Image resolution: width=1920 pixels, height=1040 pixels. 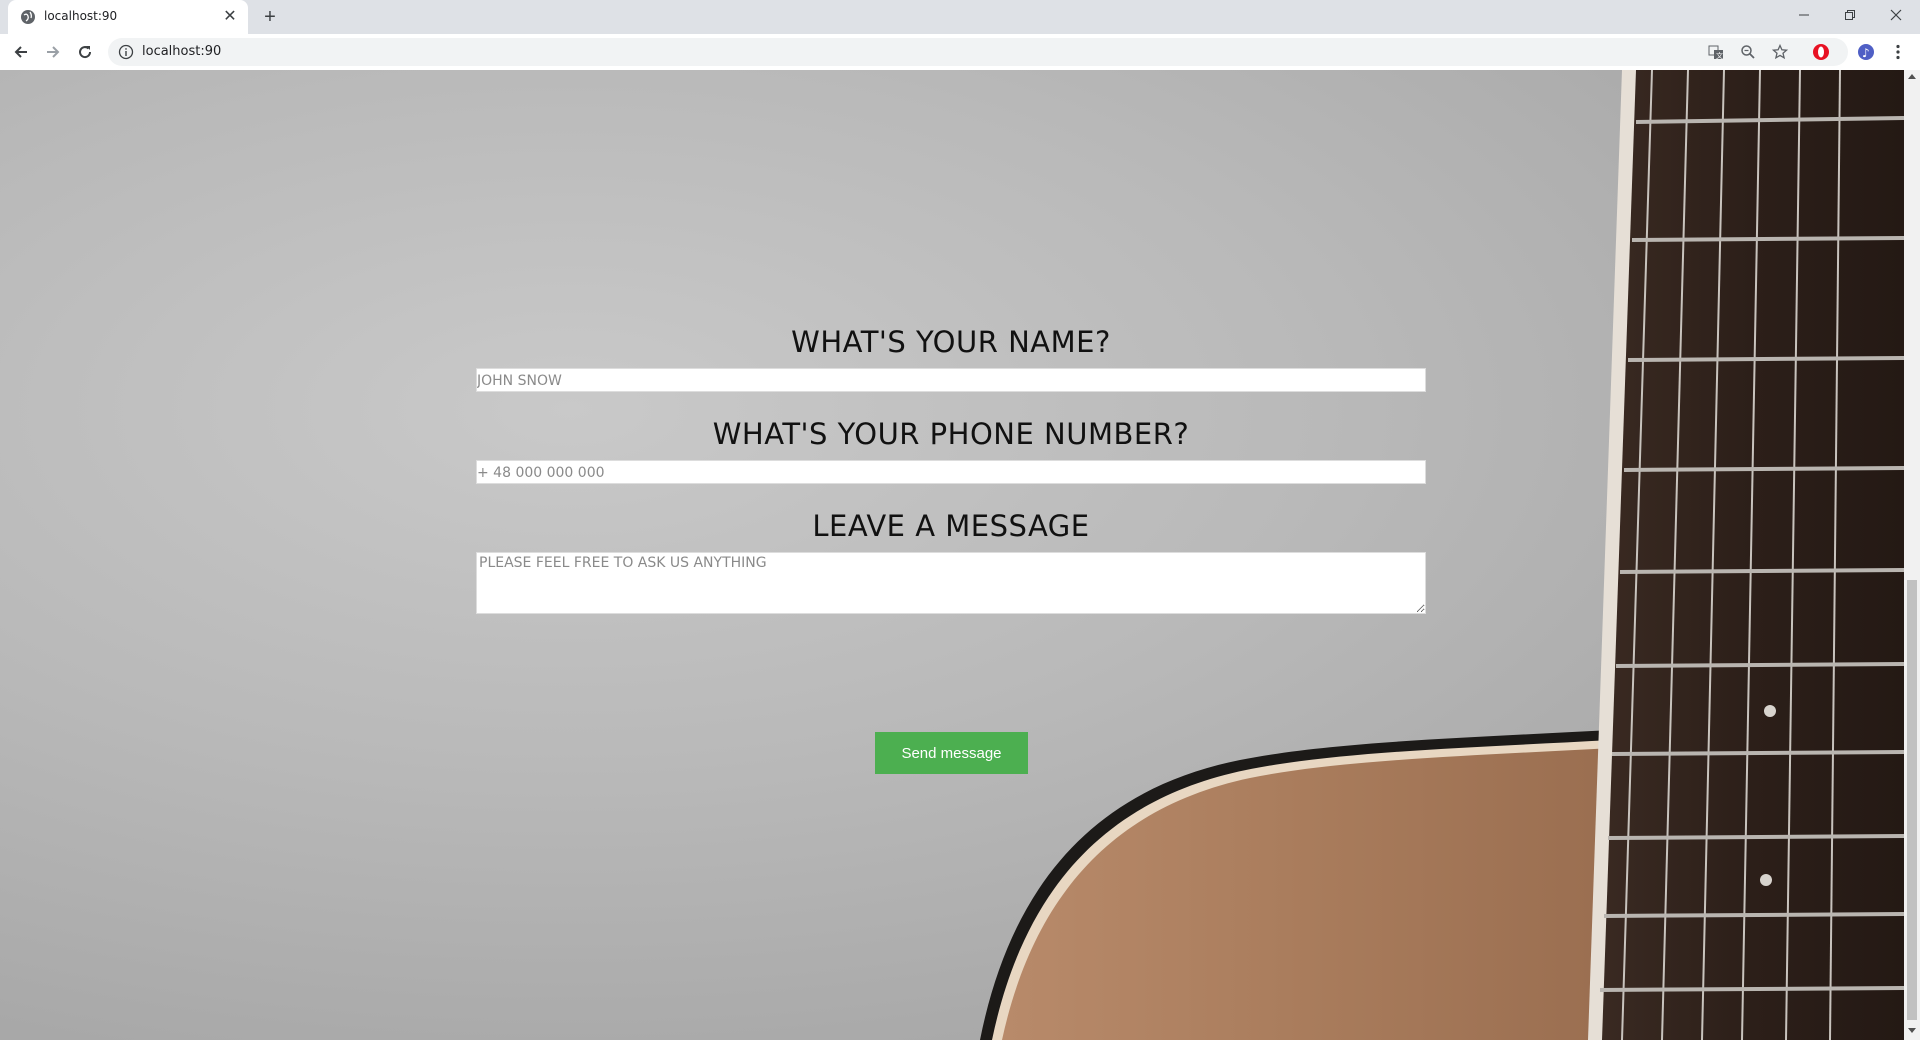 I want to click on minimize-button, so click(x=1804, y=15).